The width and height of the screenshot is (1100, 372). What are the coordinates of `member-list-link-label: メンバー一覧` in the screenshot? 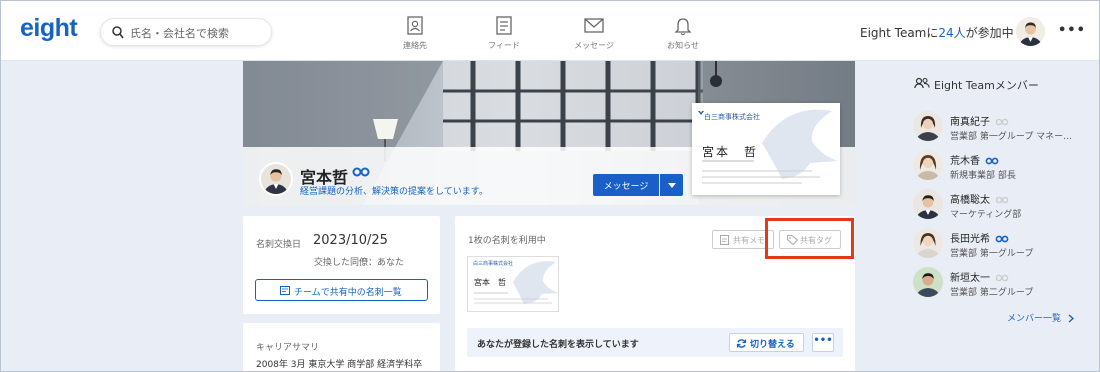 It's located at (1034, 319).